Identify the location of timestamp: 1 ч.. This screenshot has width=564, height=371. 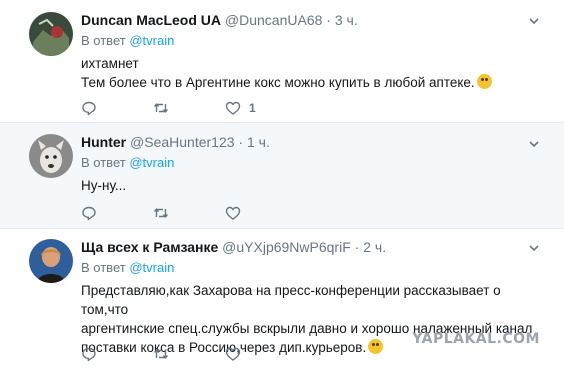
(258, 142).